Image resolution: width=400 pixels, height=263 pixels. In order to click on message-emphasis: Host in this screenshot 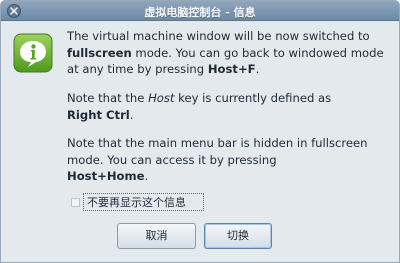, I will do `click(161, 98)`.